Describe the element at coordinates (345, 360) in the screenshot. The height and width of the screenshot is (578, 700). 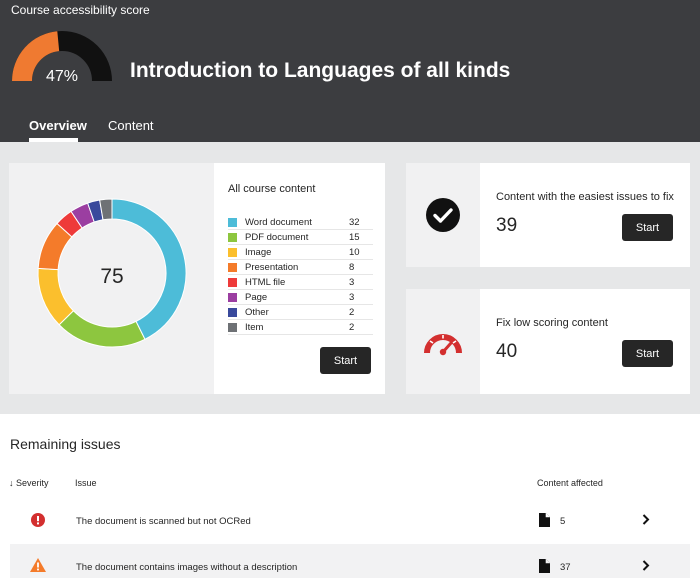
I see `all-content-start-button: Start` at that location.